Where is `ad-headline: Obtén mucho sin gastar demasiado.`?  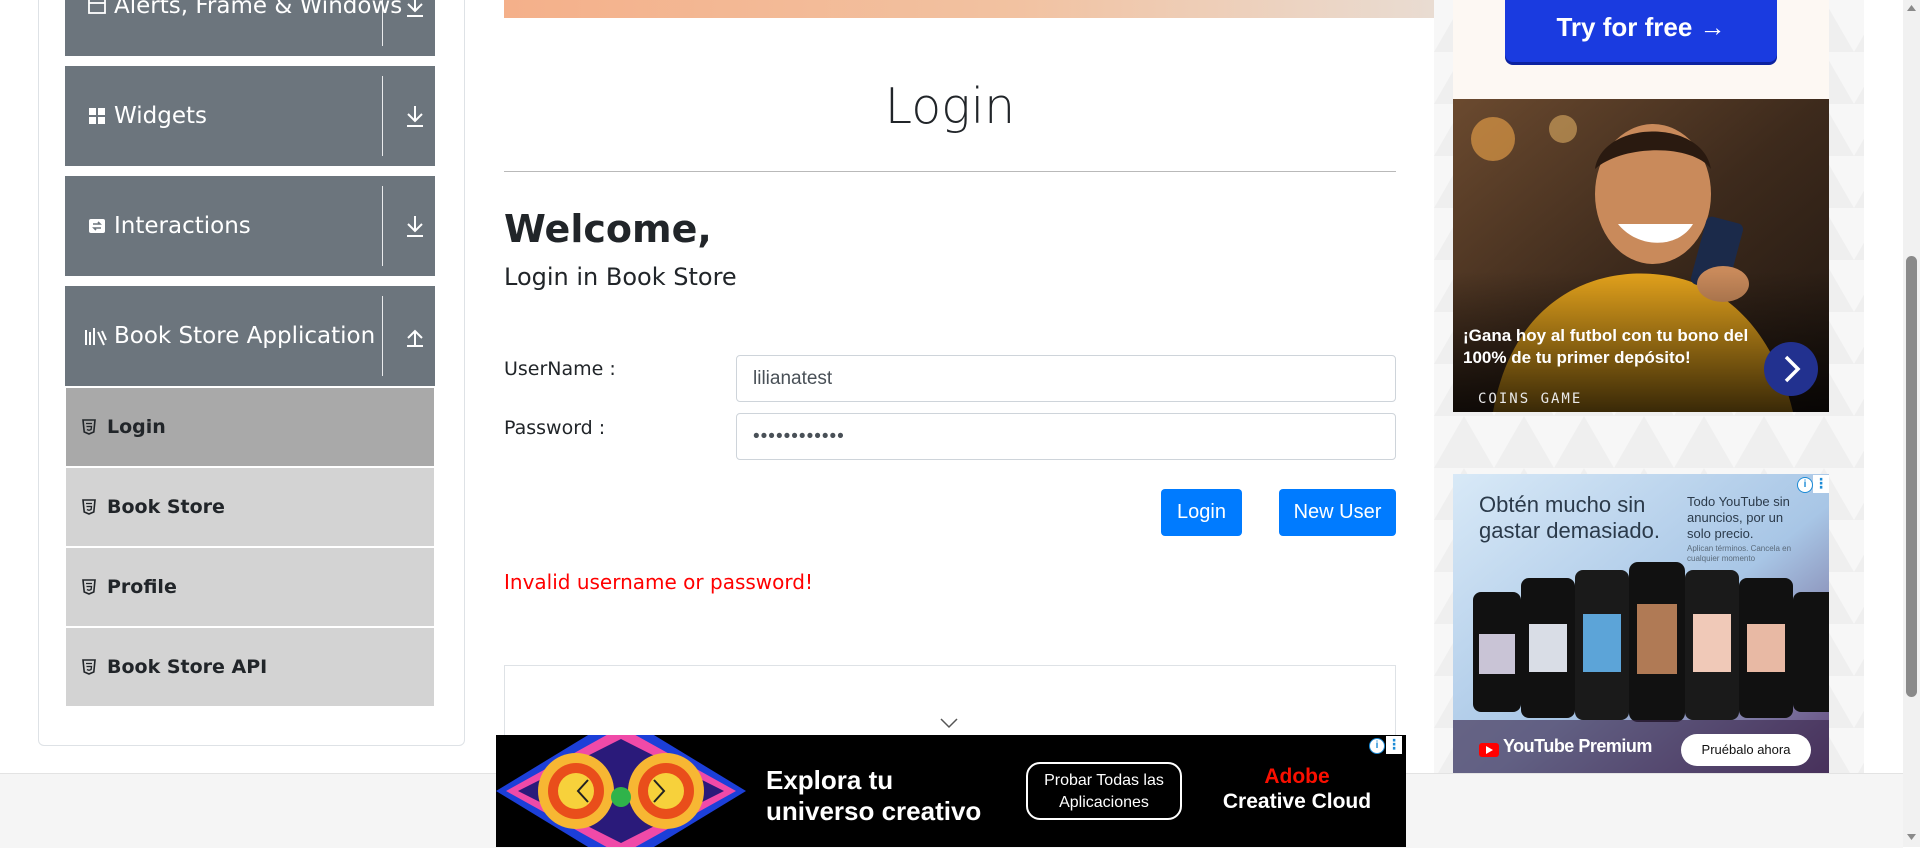 ad-headline: Obtén mucho sin gastar demasiado. is located at coordinates (1569, 517).